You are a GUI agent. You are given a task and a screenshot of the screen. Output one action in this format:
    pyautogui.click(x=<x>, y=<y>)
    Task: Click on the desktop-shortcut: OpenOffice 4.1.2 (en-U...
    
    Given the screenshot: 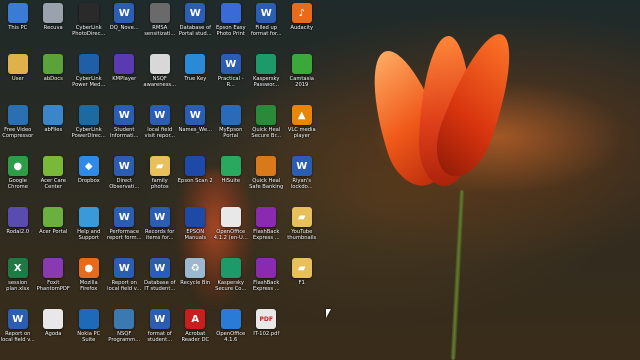 What is the action you would take?
    pyautogui.click(x=231, y=229)
    